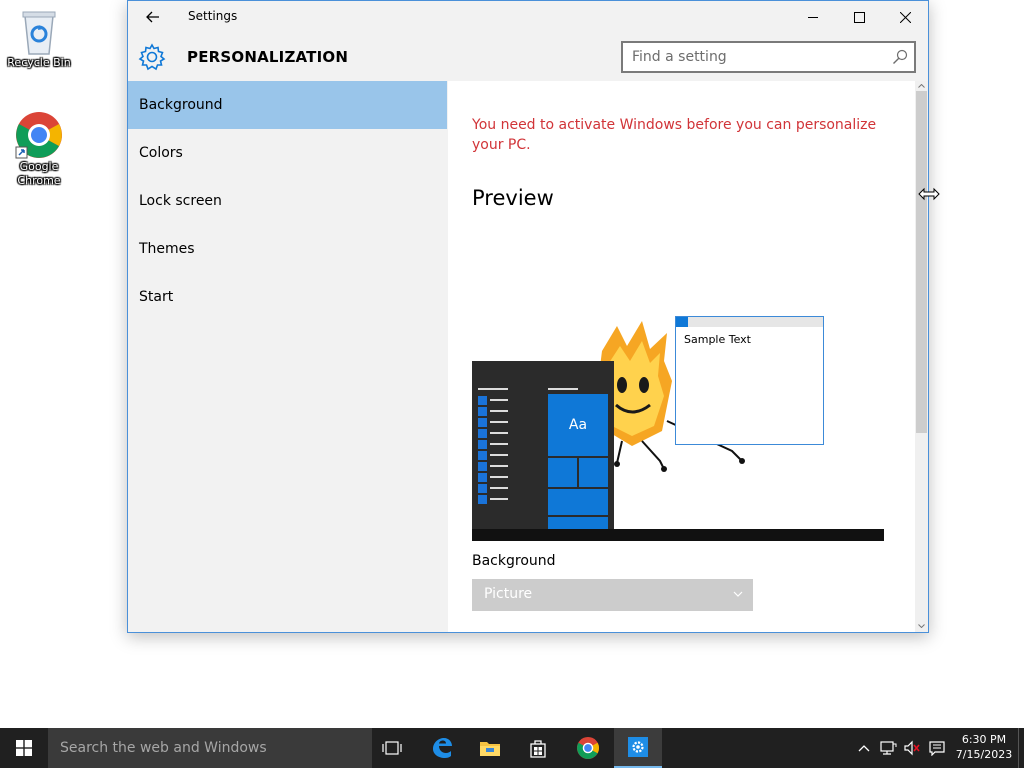  What do you see at coordinates (678, 535) in the screenshot?
I see `preview-taskbar` at bounding box center [678, 535].